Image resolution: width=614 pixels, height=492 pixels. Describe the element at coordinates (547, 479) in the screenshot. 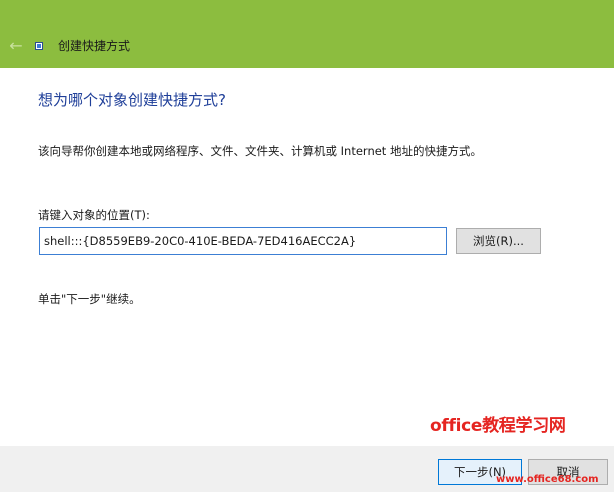

I see `watermark-url: www.office68.com` at that location.